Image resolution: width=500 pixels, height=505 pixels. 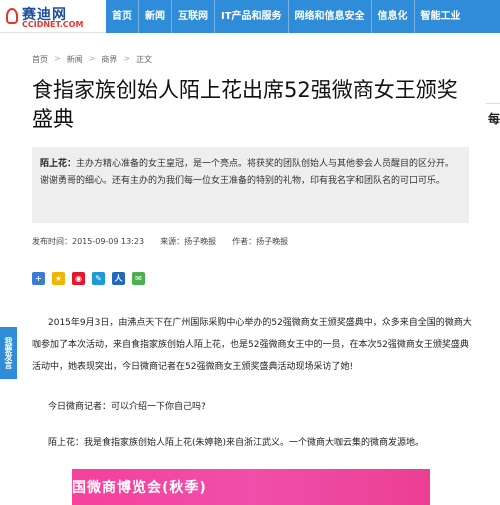 I want to click on breadcrumb-home: 首页, so click(x=40, y=59).